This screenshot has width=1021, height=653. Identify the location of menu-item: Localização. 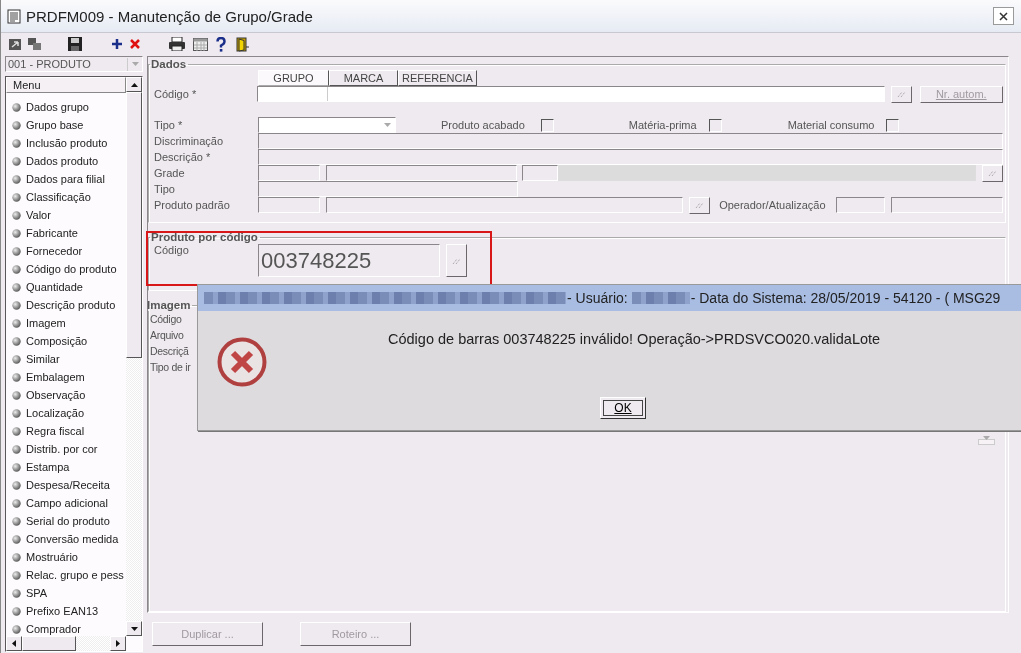
(66, 413).